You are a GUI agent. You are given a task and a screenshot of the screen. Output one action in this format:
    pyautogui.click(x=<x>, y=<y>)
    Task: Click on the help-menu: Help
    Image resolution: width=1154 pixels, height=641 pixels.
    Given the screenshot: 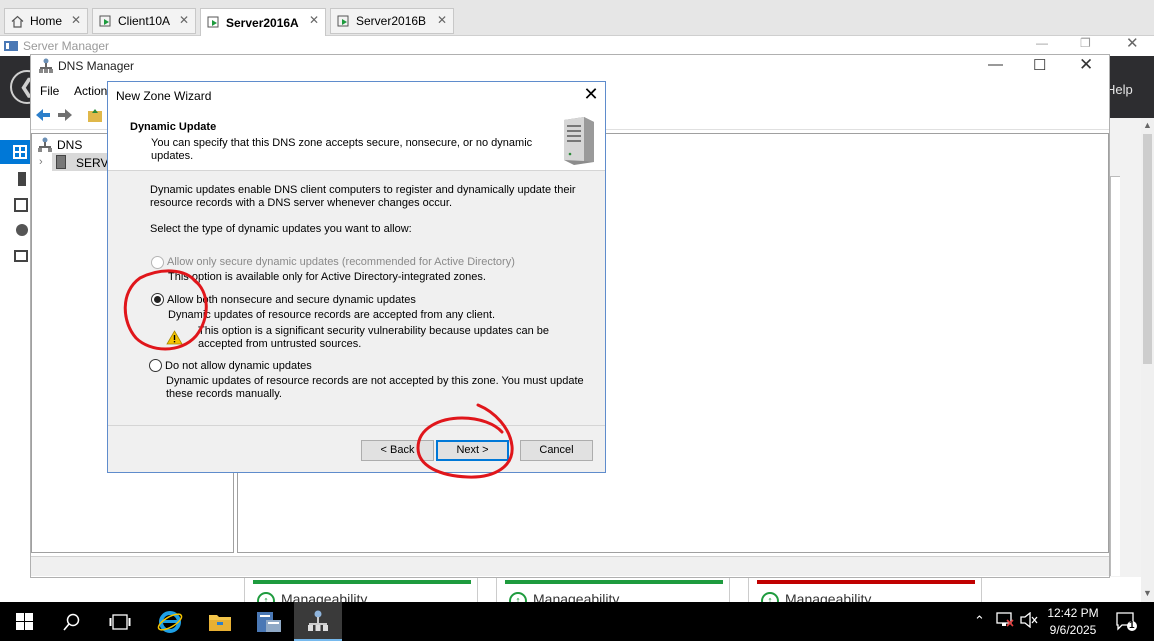 What is the action you would take?
    pyautogui.click(x=1119, y=89)
    